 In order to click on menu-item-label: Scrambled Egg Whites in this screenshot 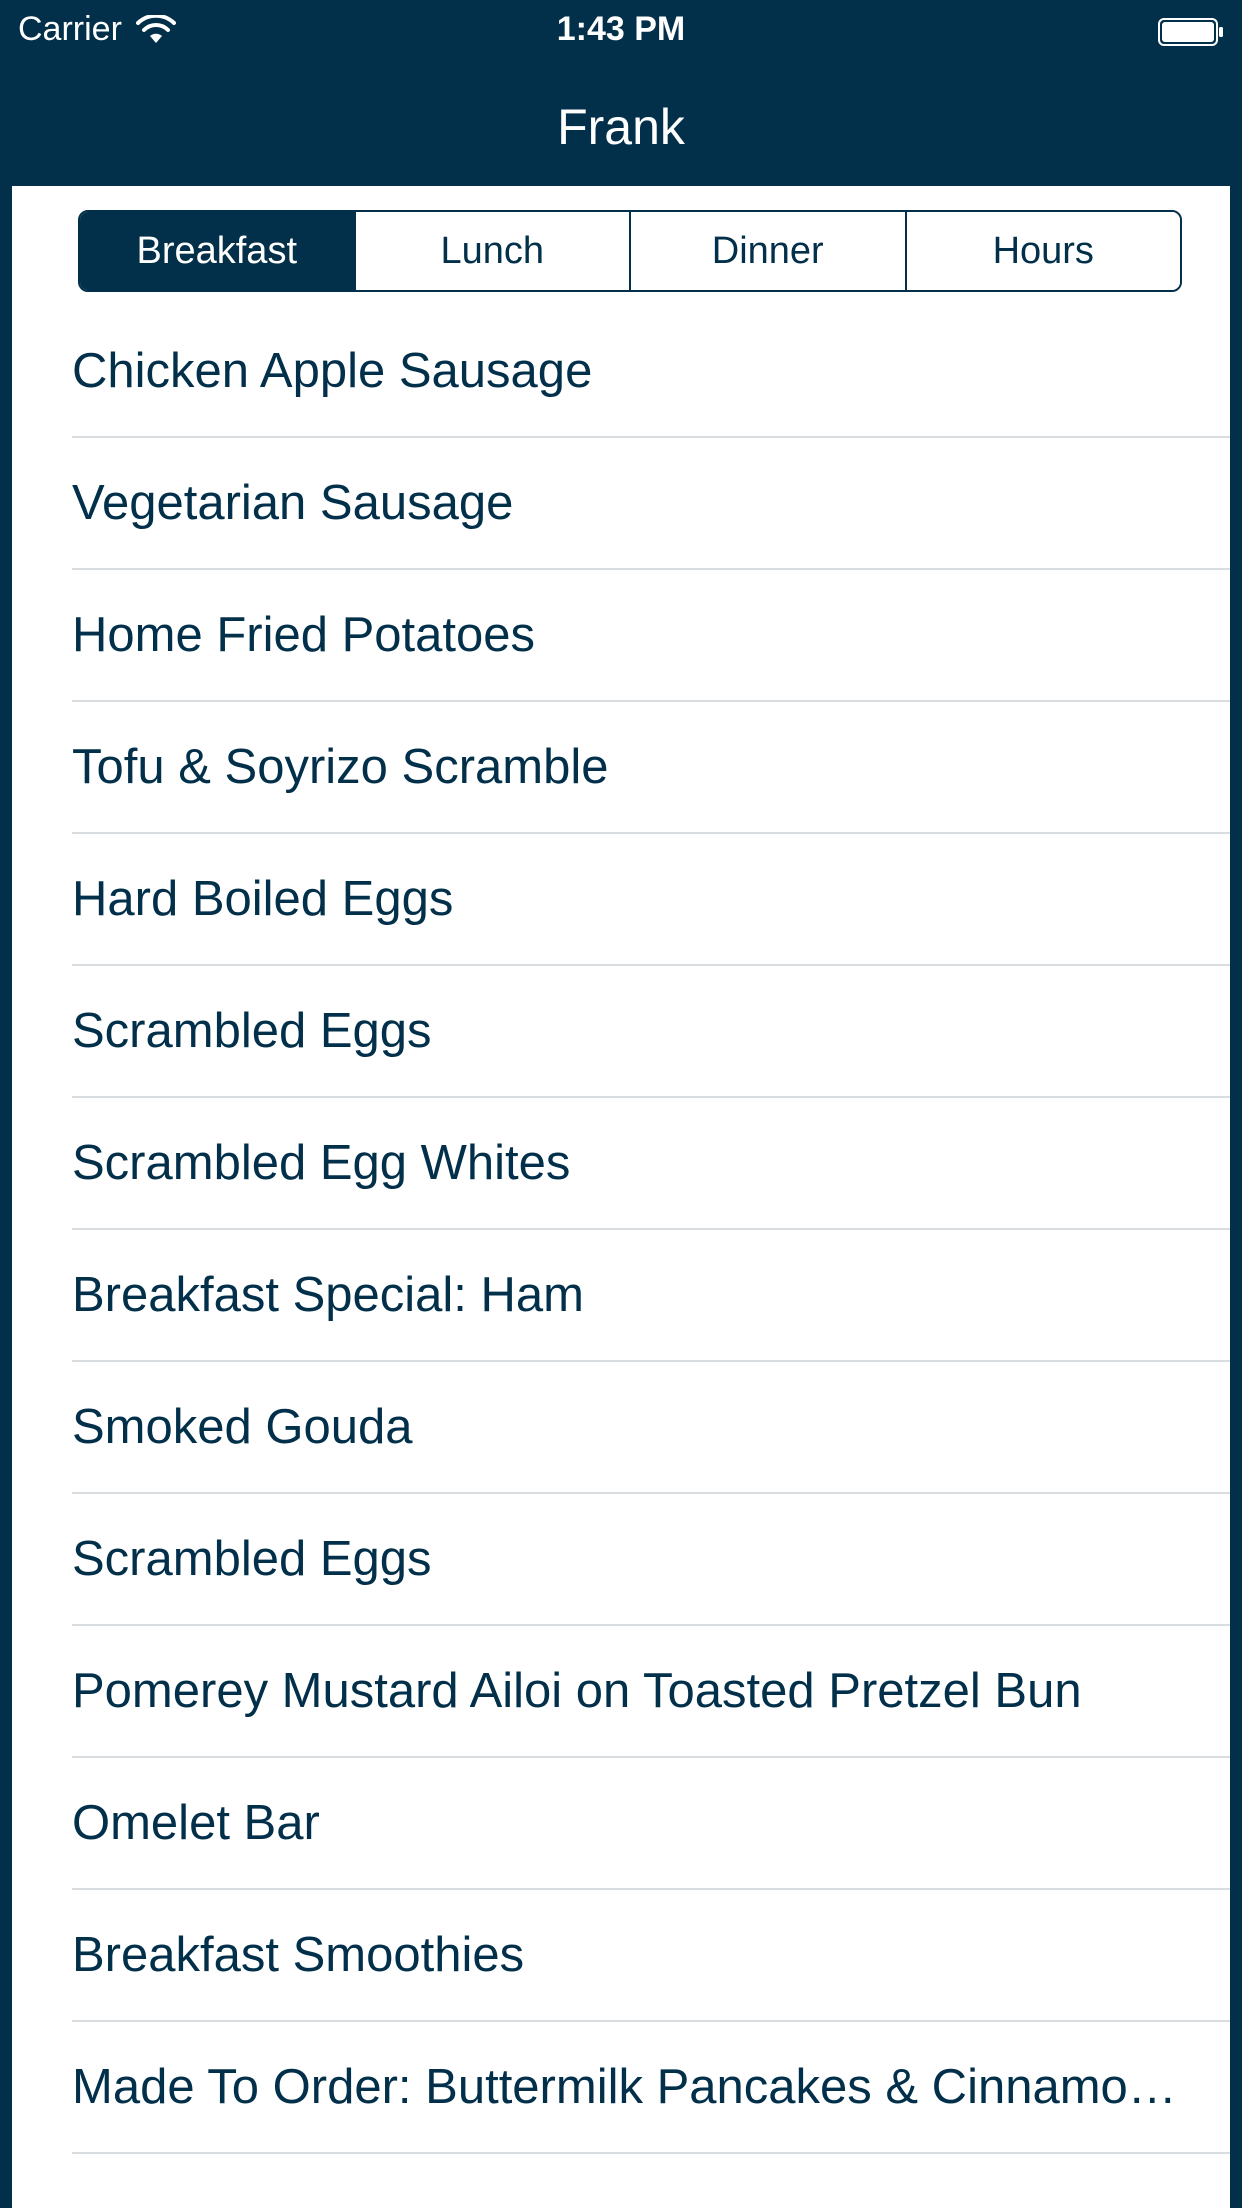, I will do `click(321, 1163)`.